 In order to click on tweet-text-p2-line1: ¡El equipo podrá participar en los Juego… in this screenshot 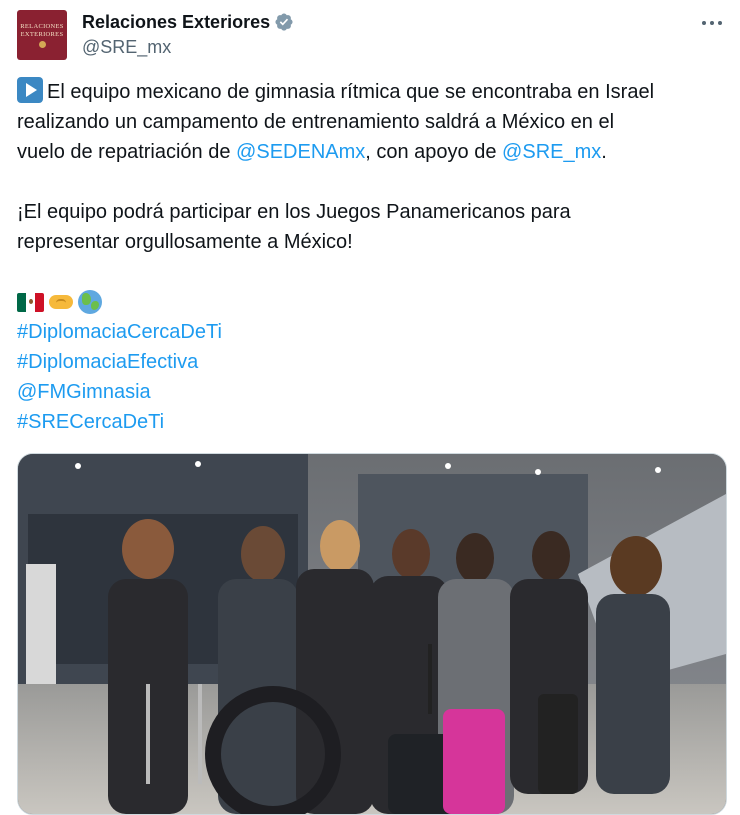, I will do `click(294, 212)`.